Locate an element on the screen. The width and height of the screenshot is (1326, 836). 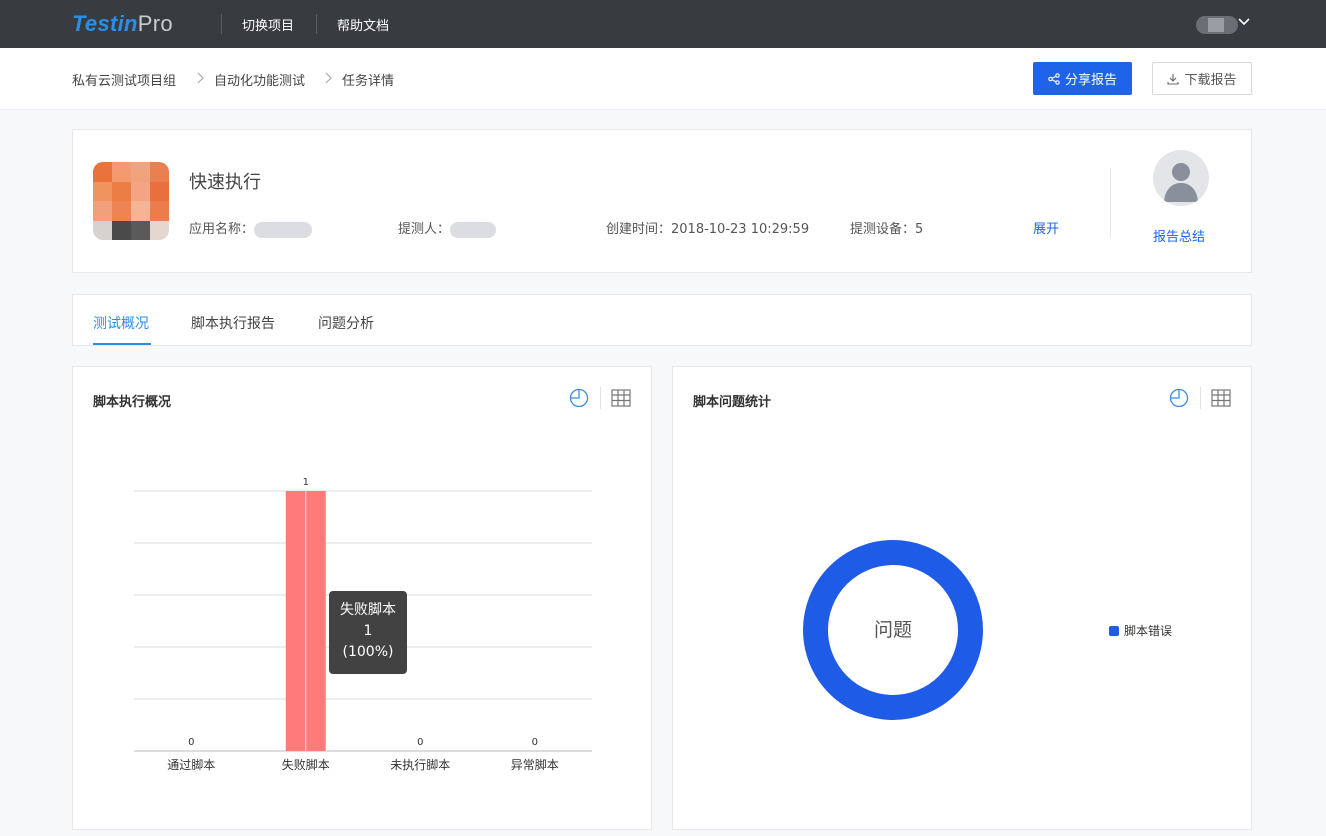
devices-label: 提测设备： is located at coordinates (883, 229).